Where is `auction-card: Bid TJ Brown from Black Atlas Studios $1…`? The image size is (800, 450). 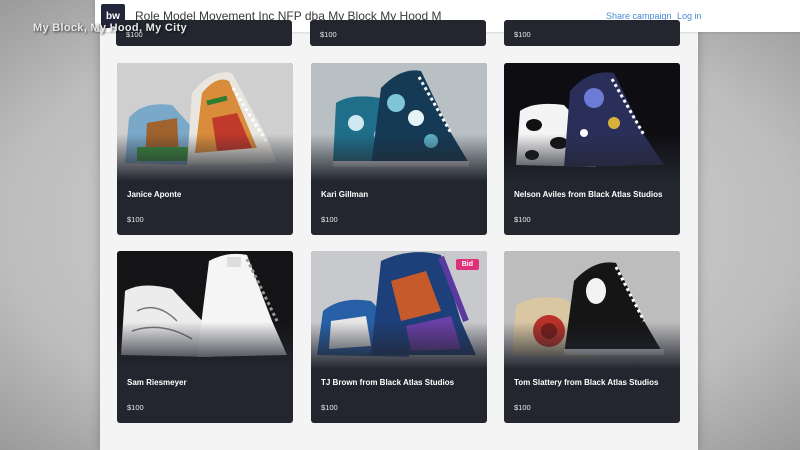 auction-card: Bid TJ Brown from Black Atlas Studios $1… is located at coordinates (399, 337).